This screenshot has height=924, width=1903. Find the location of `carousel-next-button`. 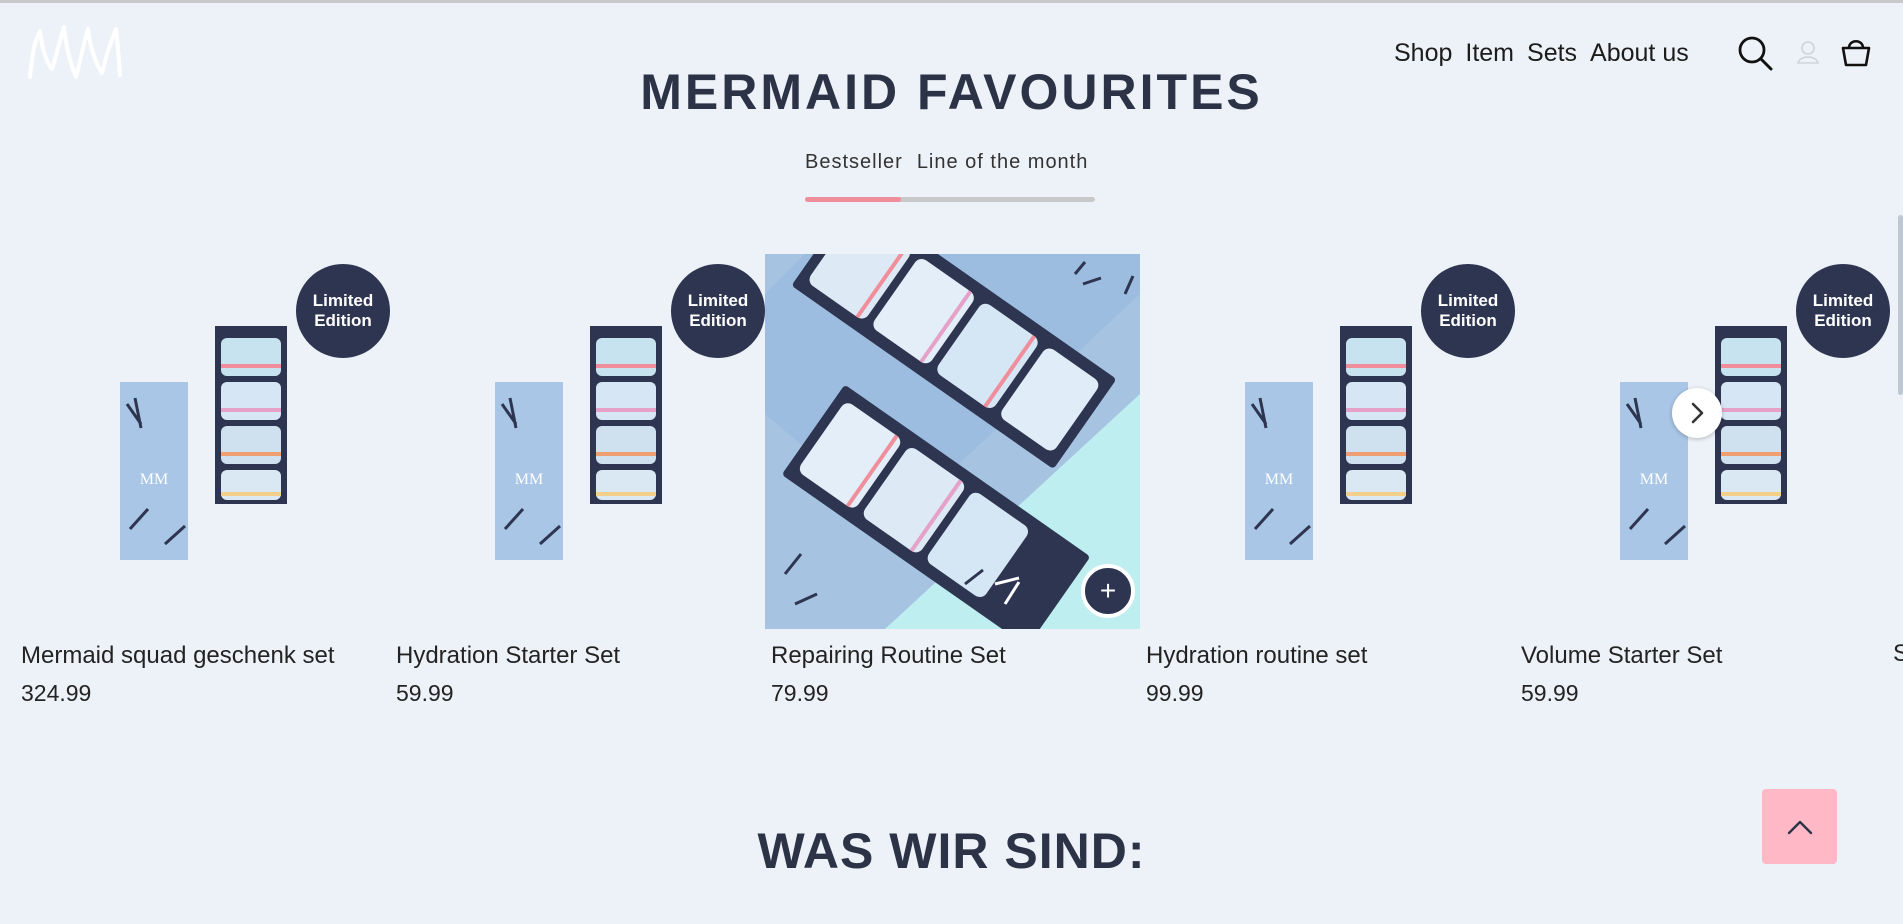

carousel-next-button is located at coordinates (1697, 413).